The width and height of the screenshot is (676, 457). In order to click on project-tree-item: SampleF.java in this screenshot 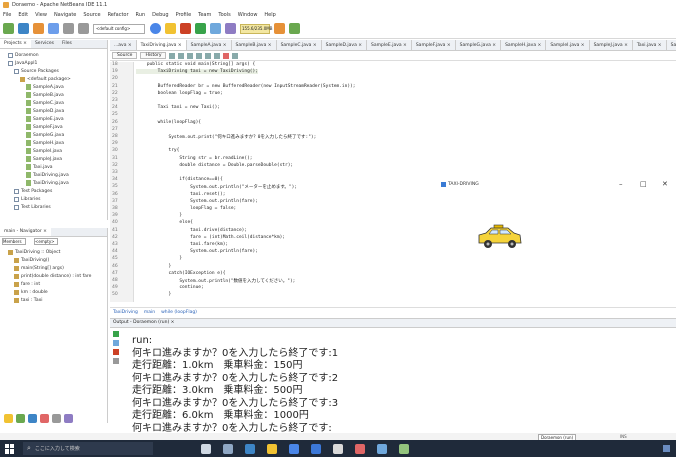, I will do `click(53, 127)`.